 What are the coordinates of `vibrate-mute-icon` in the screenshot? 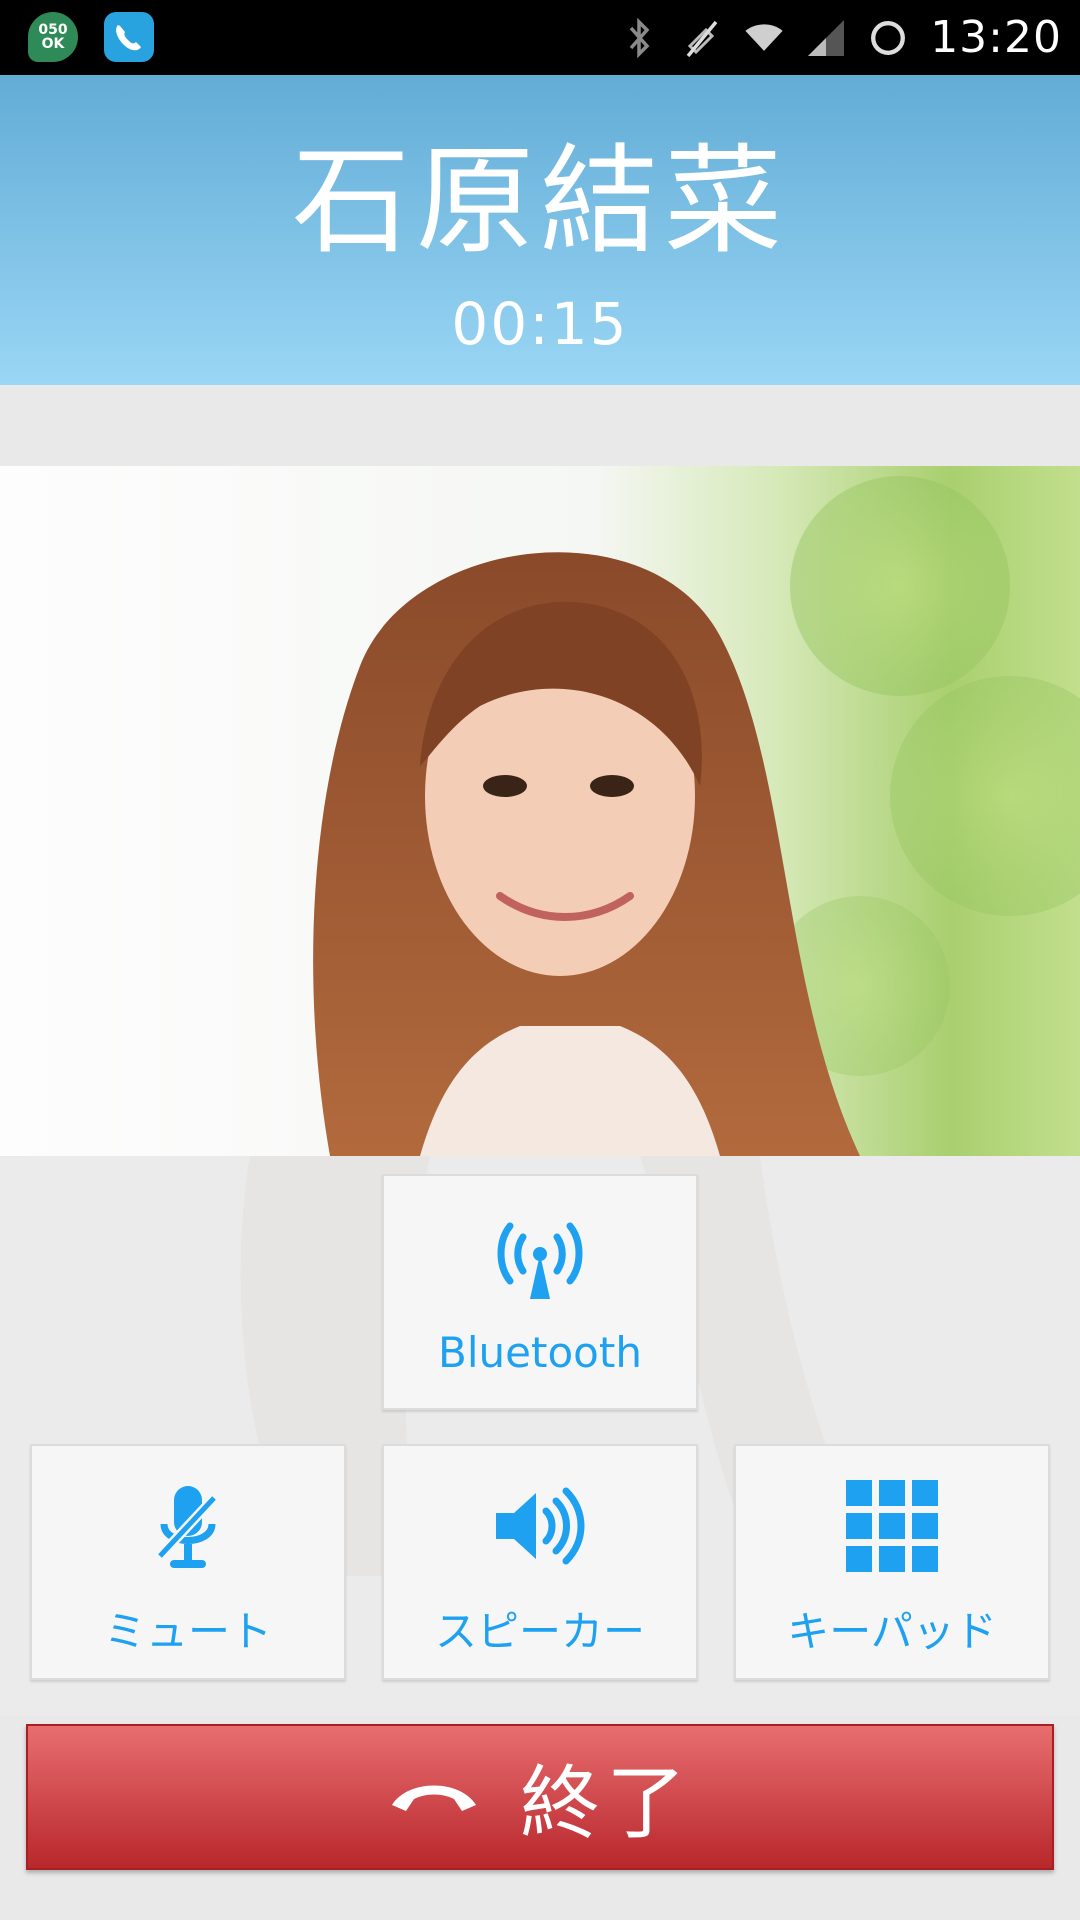 It's located at (702, 38).